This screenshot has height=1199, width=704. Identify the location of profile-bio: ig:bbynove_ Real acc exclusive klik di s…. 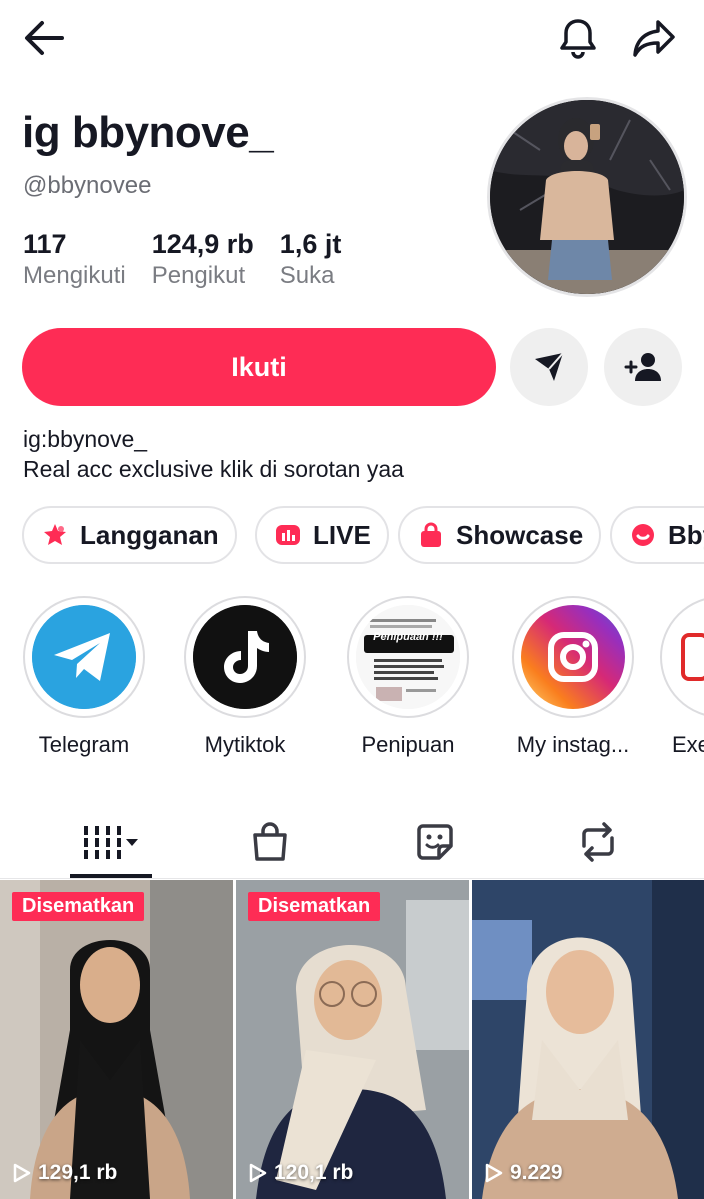
(213, 454).